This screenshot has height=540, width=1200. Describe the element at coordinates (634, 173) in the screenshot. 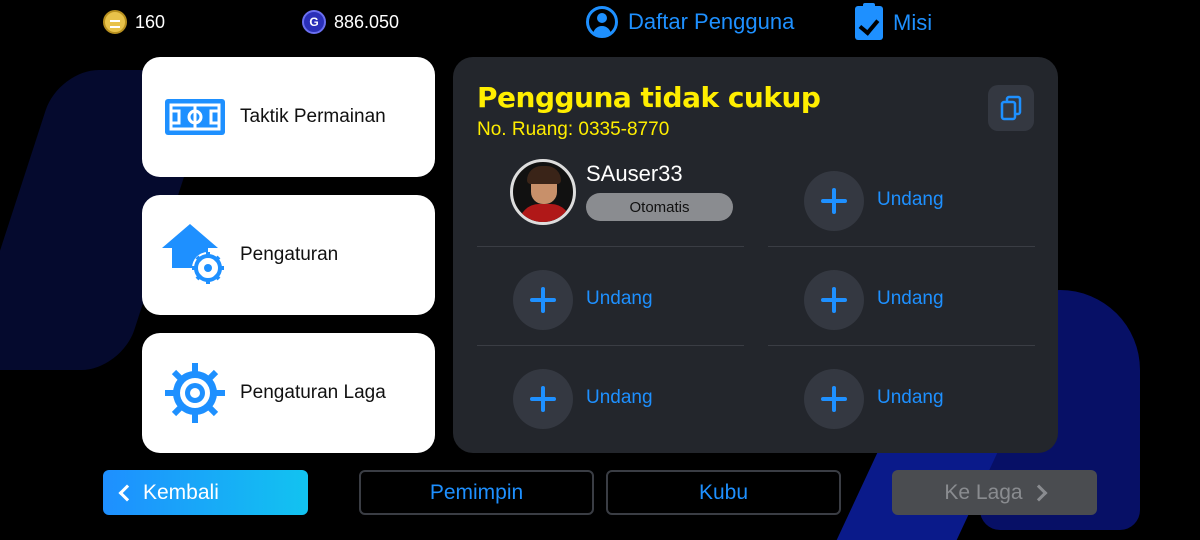

I see `username: SAuser33` at that location.